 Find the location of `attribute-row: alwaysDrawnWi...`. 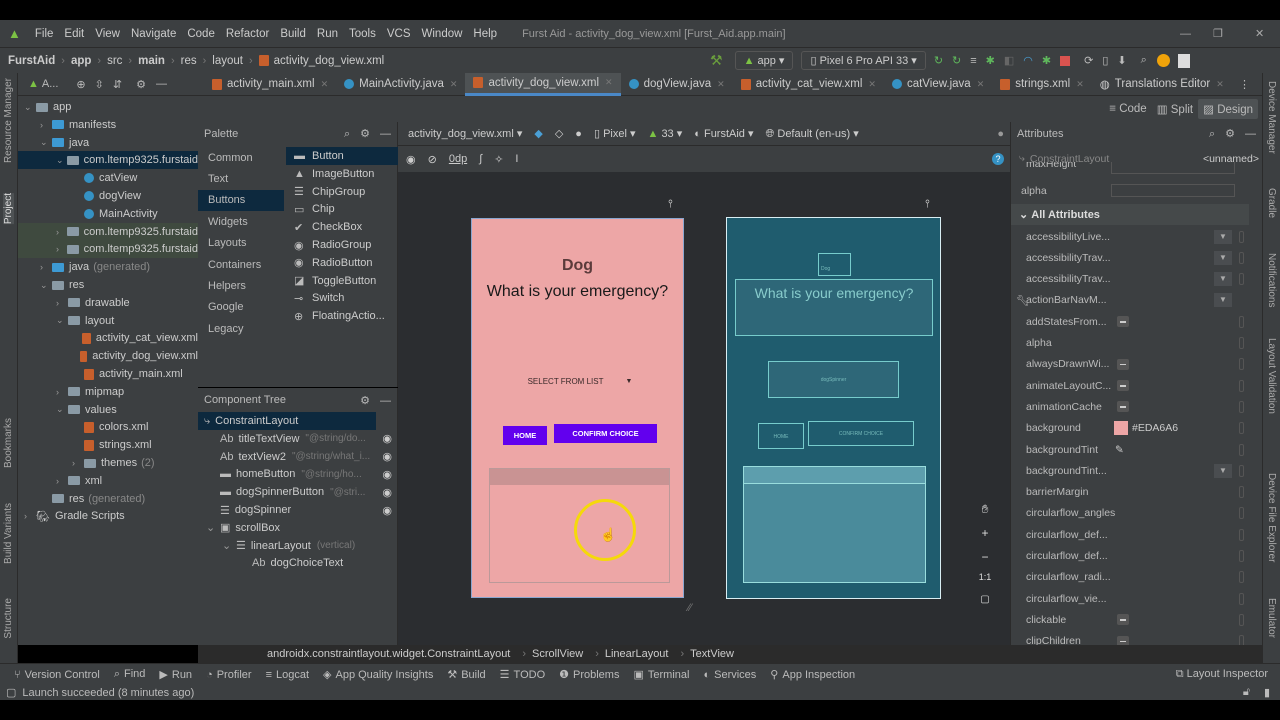

attribute-row: alwaysDrawnWi... is located at coordinates (1136, 364).